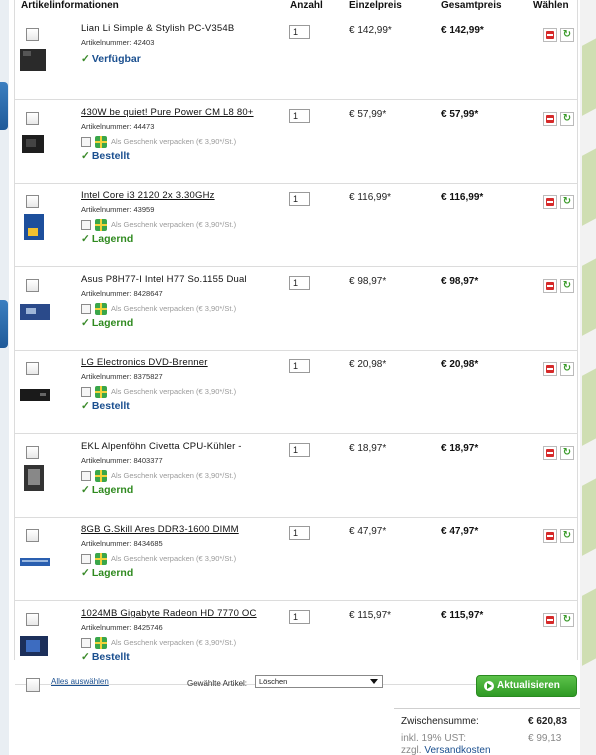  Describe the element at coordinates (122, 460) in the screenshot. I see `article-number: Artikelnummer: 8403377` at that location.